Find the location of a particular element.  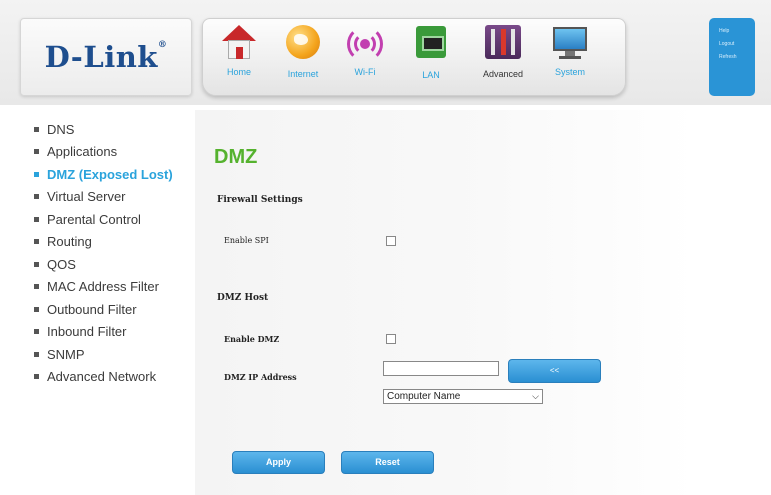

sidebar-item-qos: QOS is located at coordinates (114, 264).